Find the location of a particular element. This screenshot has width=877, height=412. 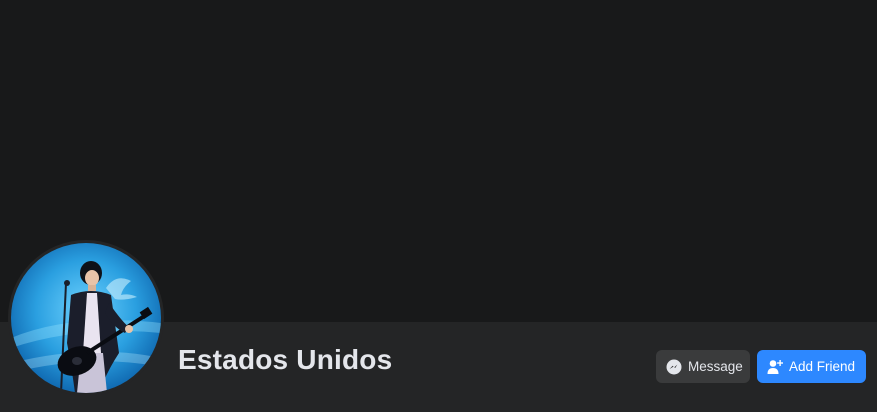

message-button: Message is located at coordinates (703, 366).